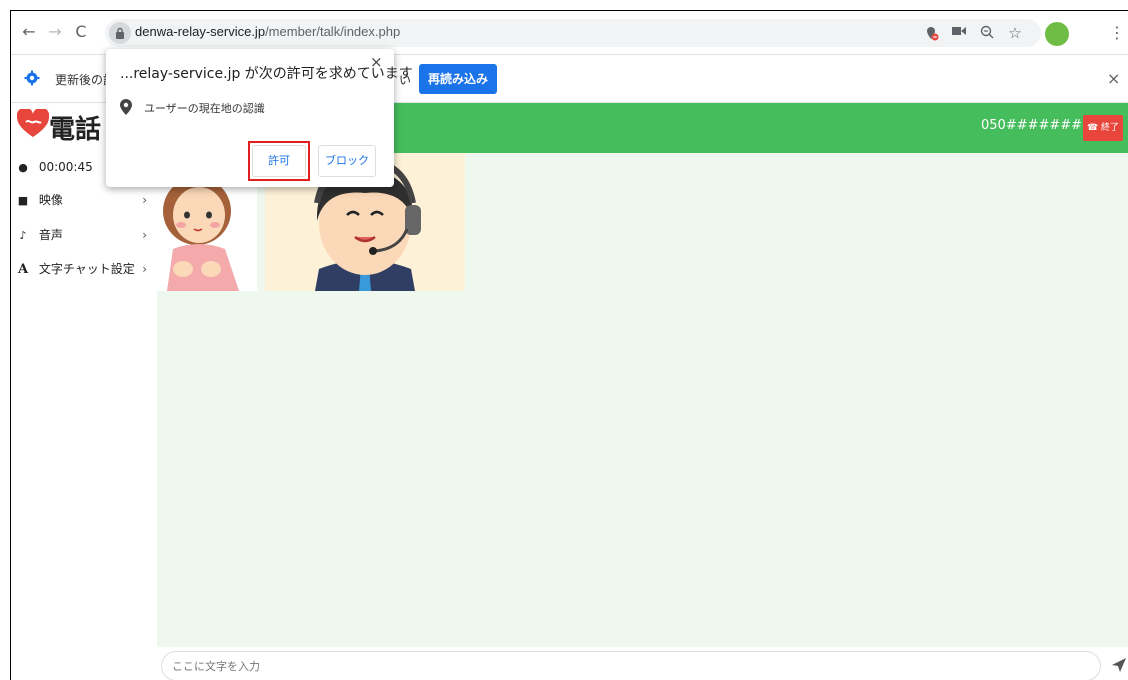 The image size is (1128, 680). What do you see at coordinates (1117, 32) in the screenshot?
I see `menu-kebab-icon: ⋮` at bounding box center [1117, 32].